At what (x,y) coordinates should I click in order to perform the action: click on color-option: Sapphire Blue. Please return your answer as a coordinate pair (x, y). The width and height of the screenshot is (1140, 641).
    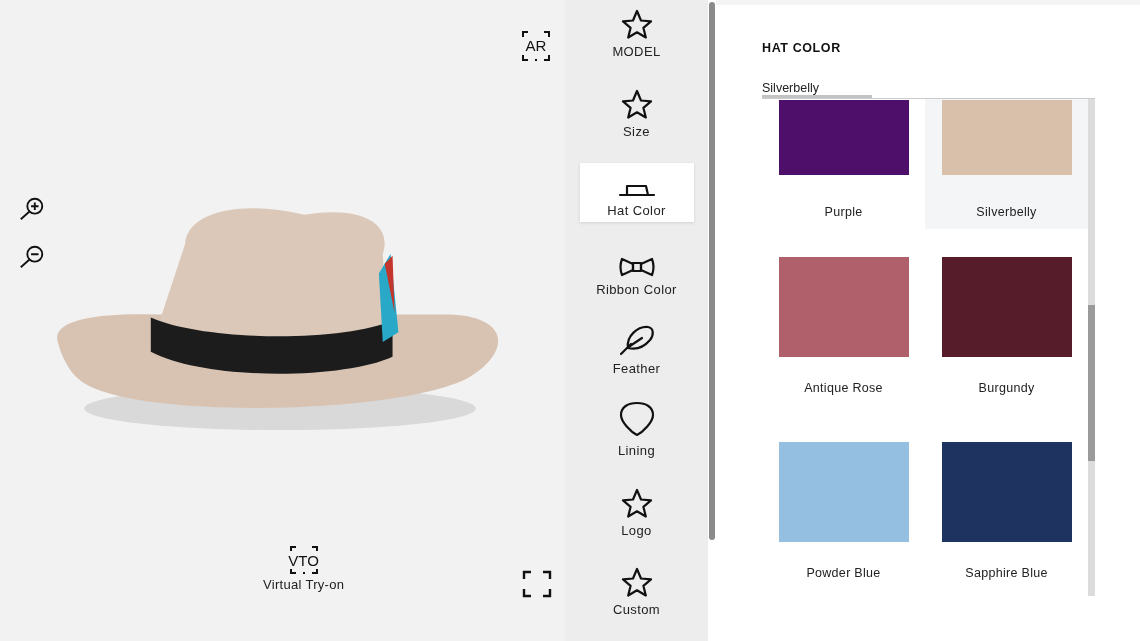
    Looking at the image, I should click on (1006, 505).